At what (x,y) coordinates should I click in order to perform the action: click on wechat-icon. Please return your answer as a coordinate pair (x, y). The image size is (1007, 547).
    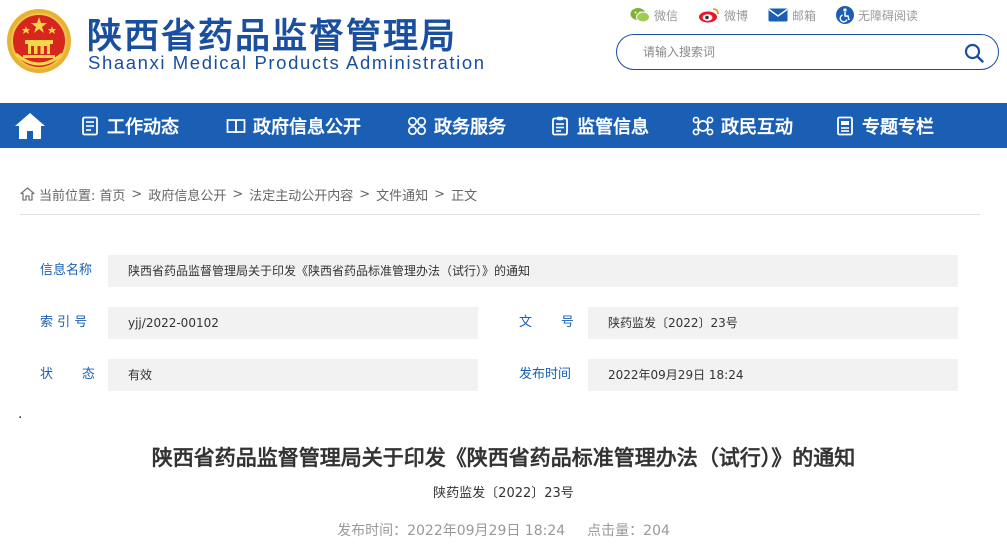
    Looking at the image, I should click on (640, 15).